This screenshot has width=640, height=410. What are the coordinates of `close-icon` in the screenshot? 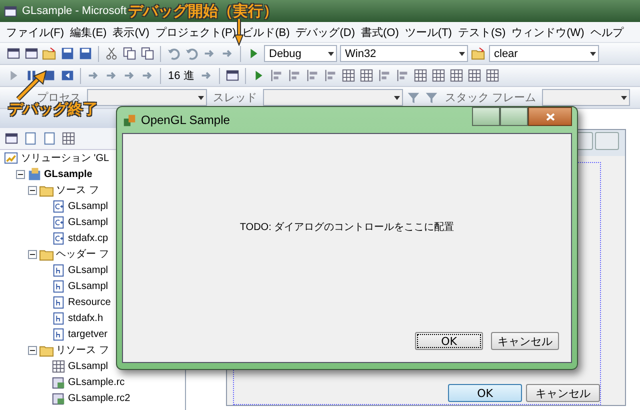 It's located at (550, 116).